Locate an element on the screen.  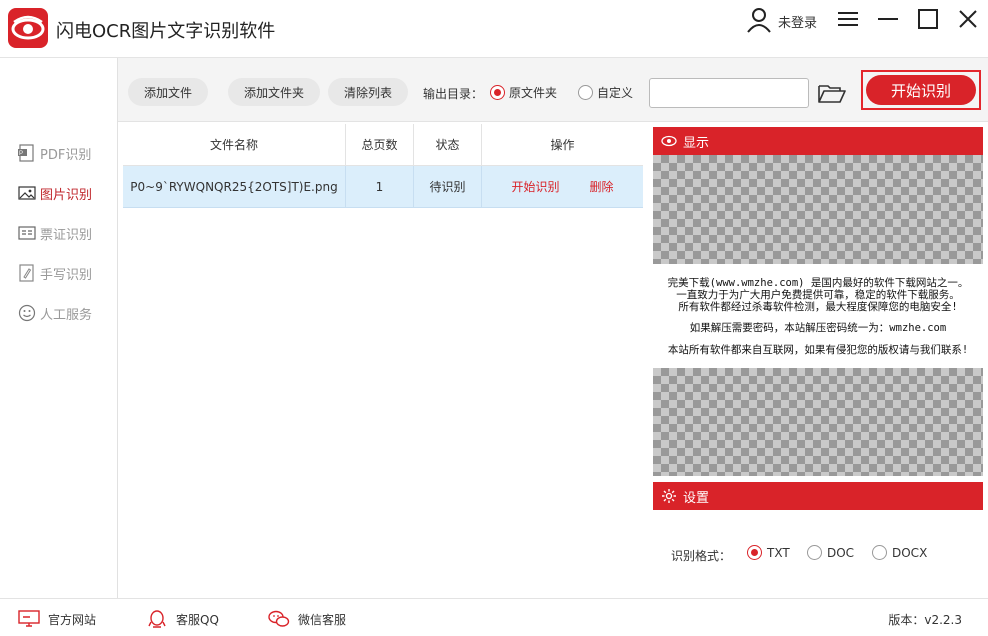
footer: 官方网站 客服QQ 微信客服 版本：v2.2.3 is located at coordinates (494, 617).